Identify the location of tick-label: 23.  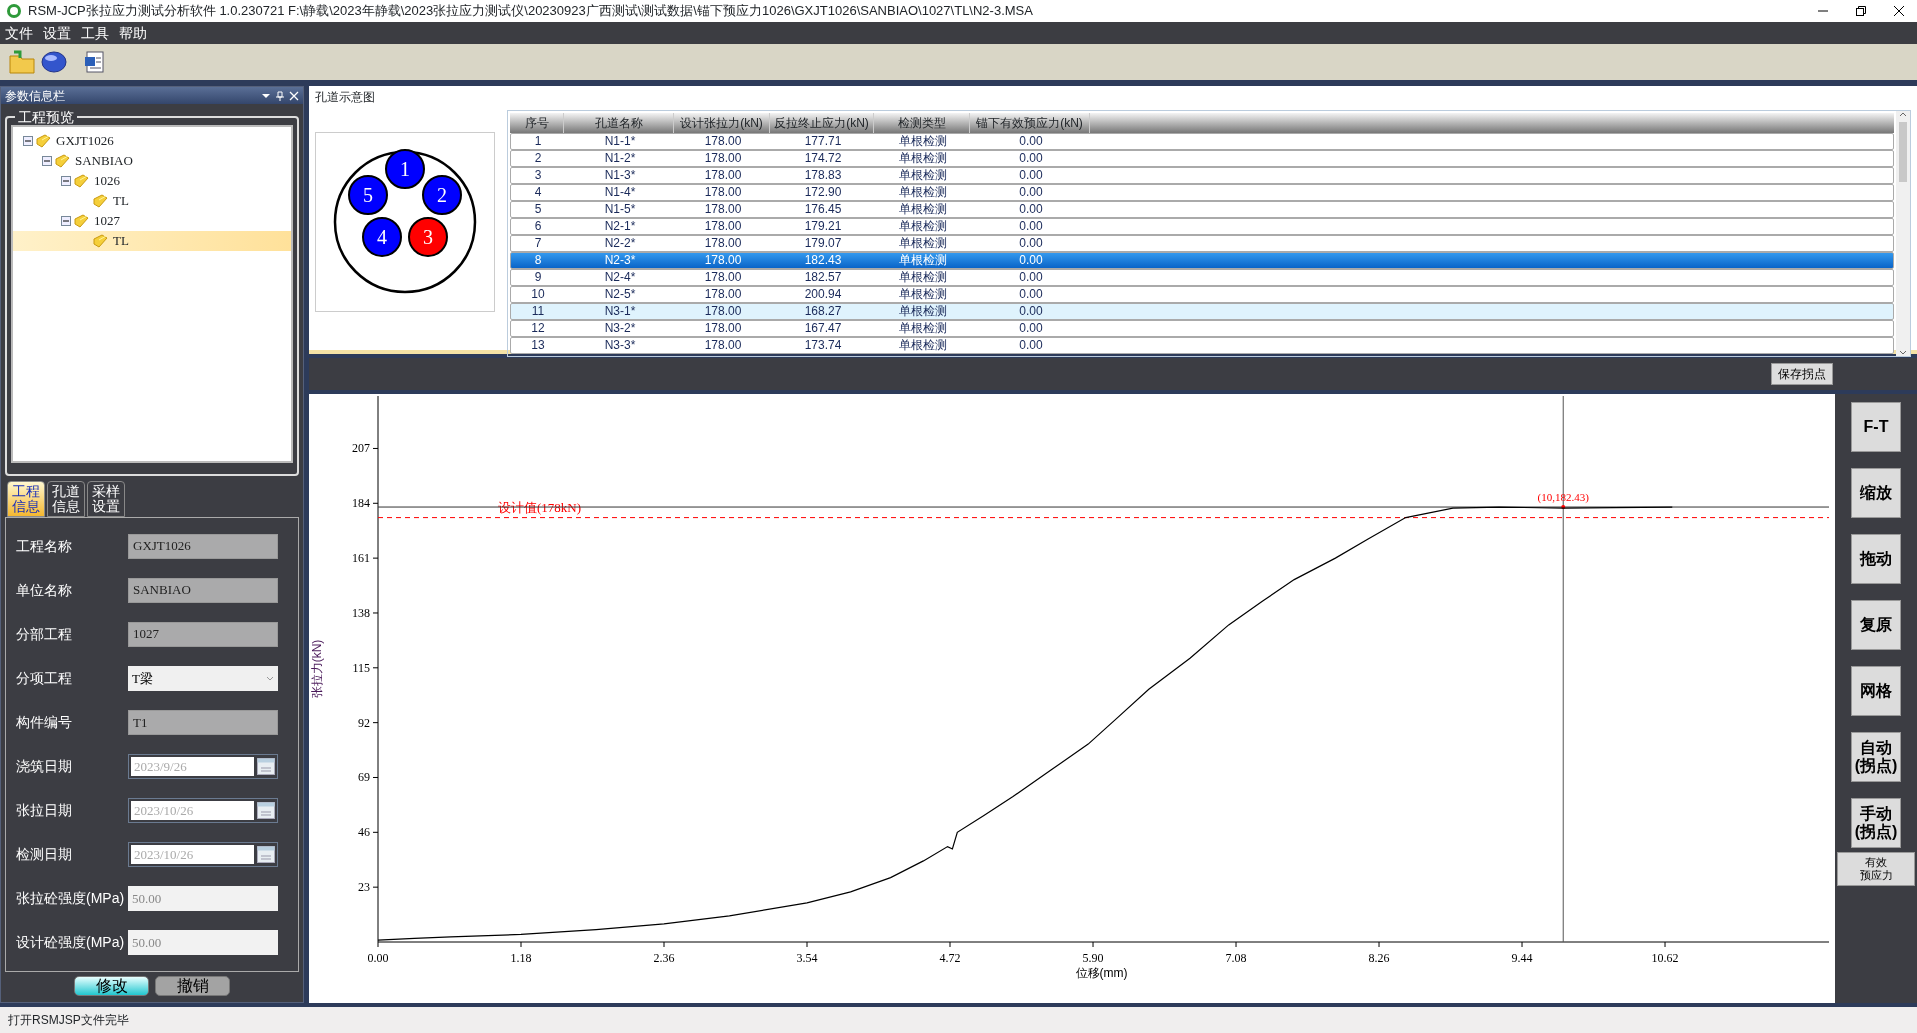
(364, 887).